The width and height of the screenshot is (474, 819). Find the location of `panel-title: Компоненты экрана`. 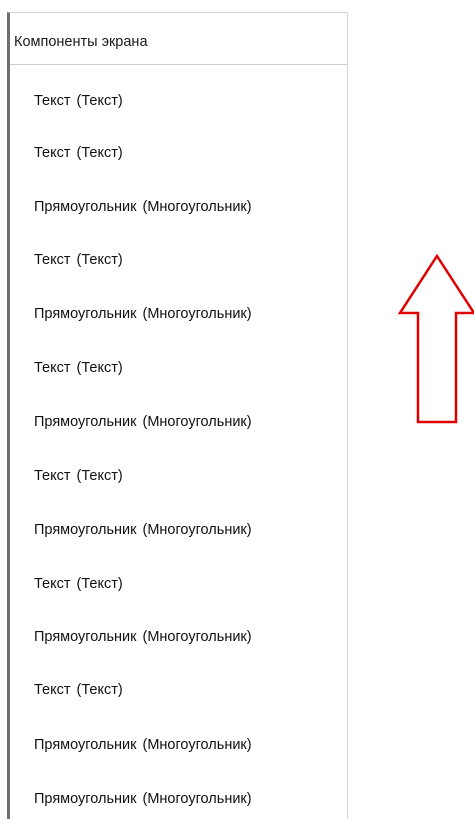

panel-title: Компоненты экрана is located at coordinates (178, 39).